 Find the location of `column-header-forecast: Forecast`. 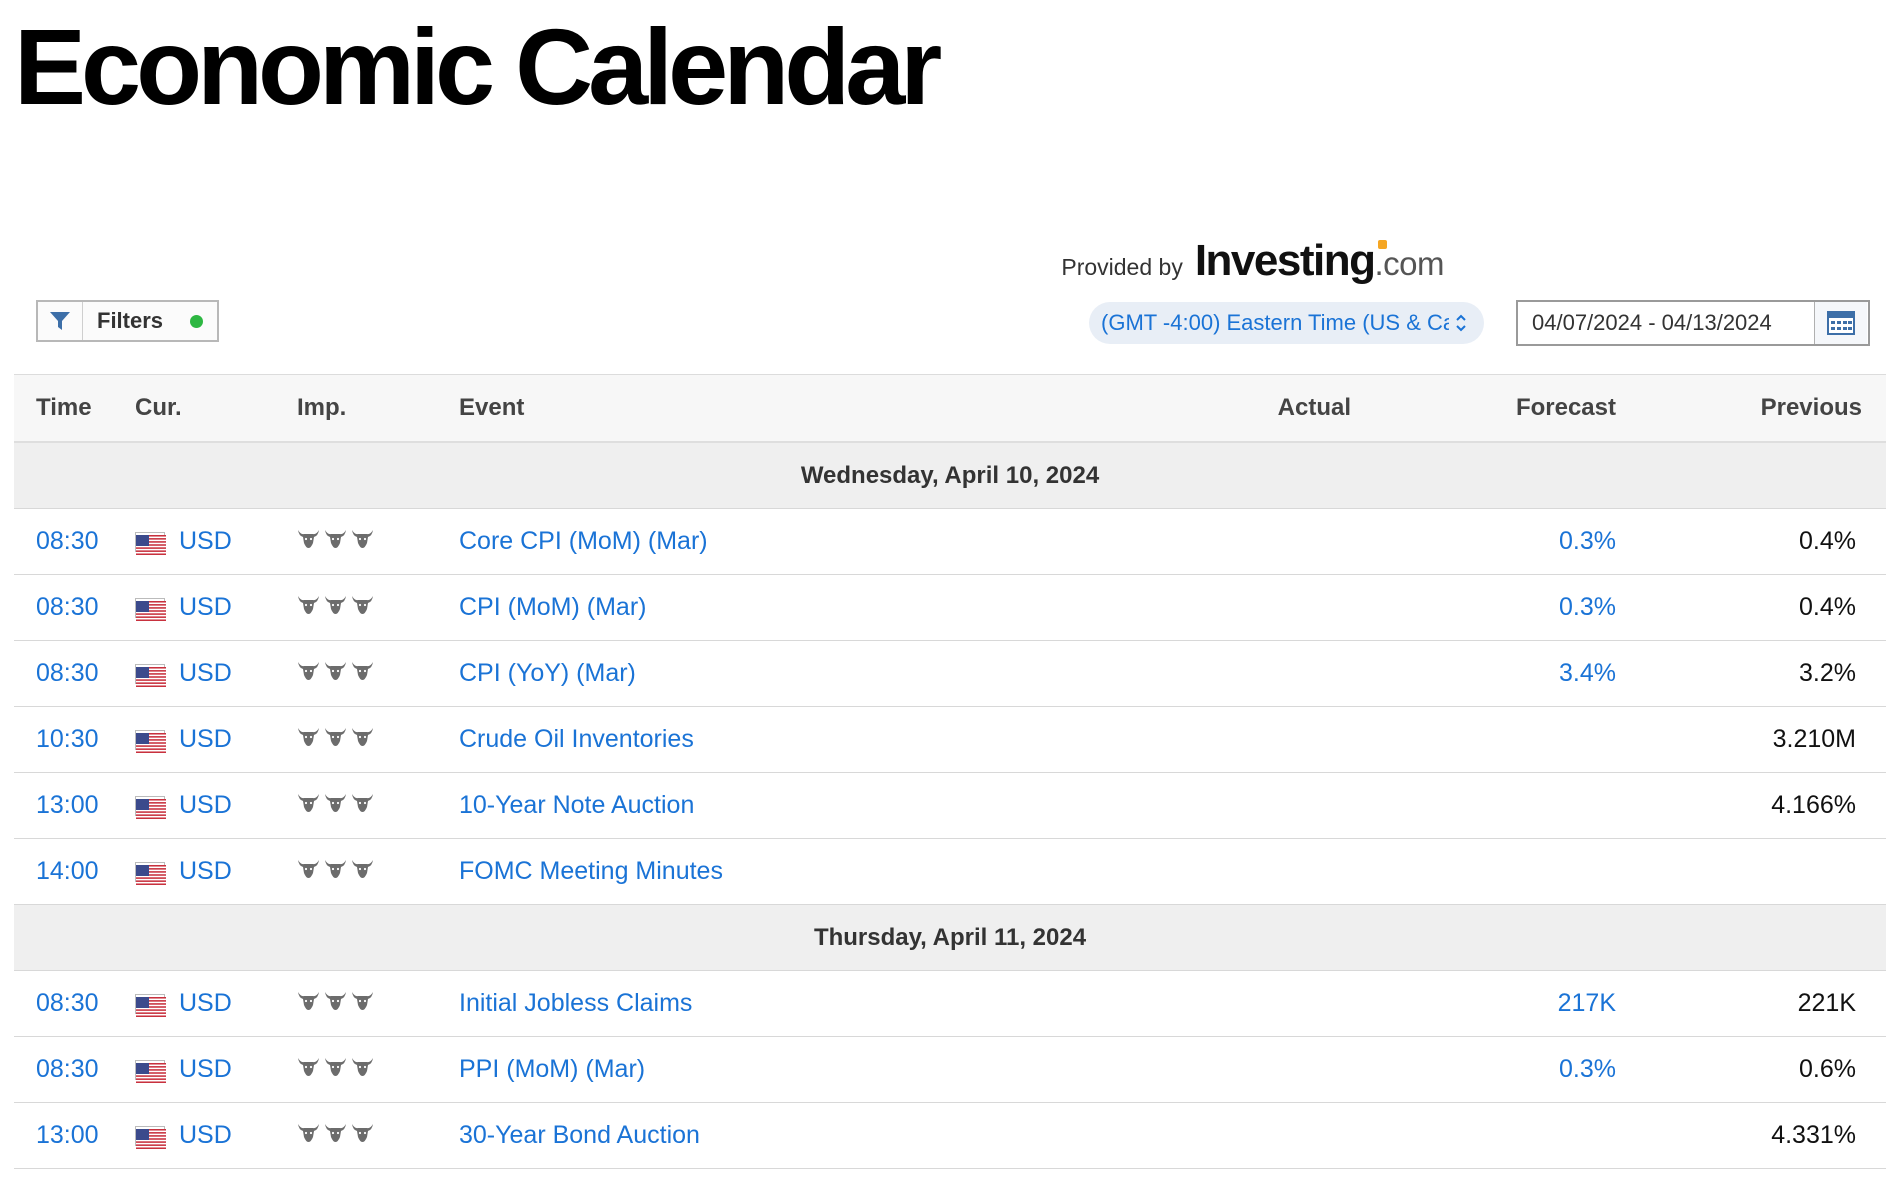

column-header-forecast: Forecast is located at coordinates (1483, 408).